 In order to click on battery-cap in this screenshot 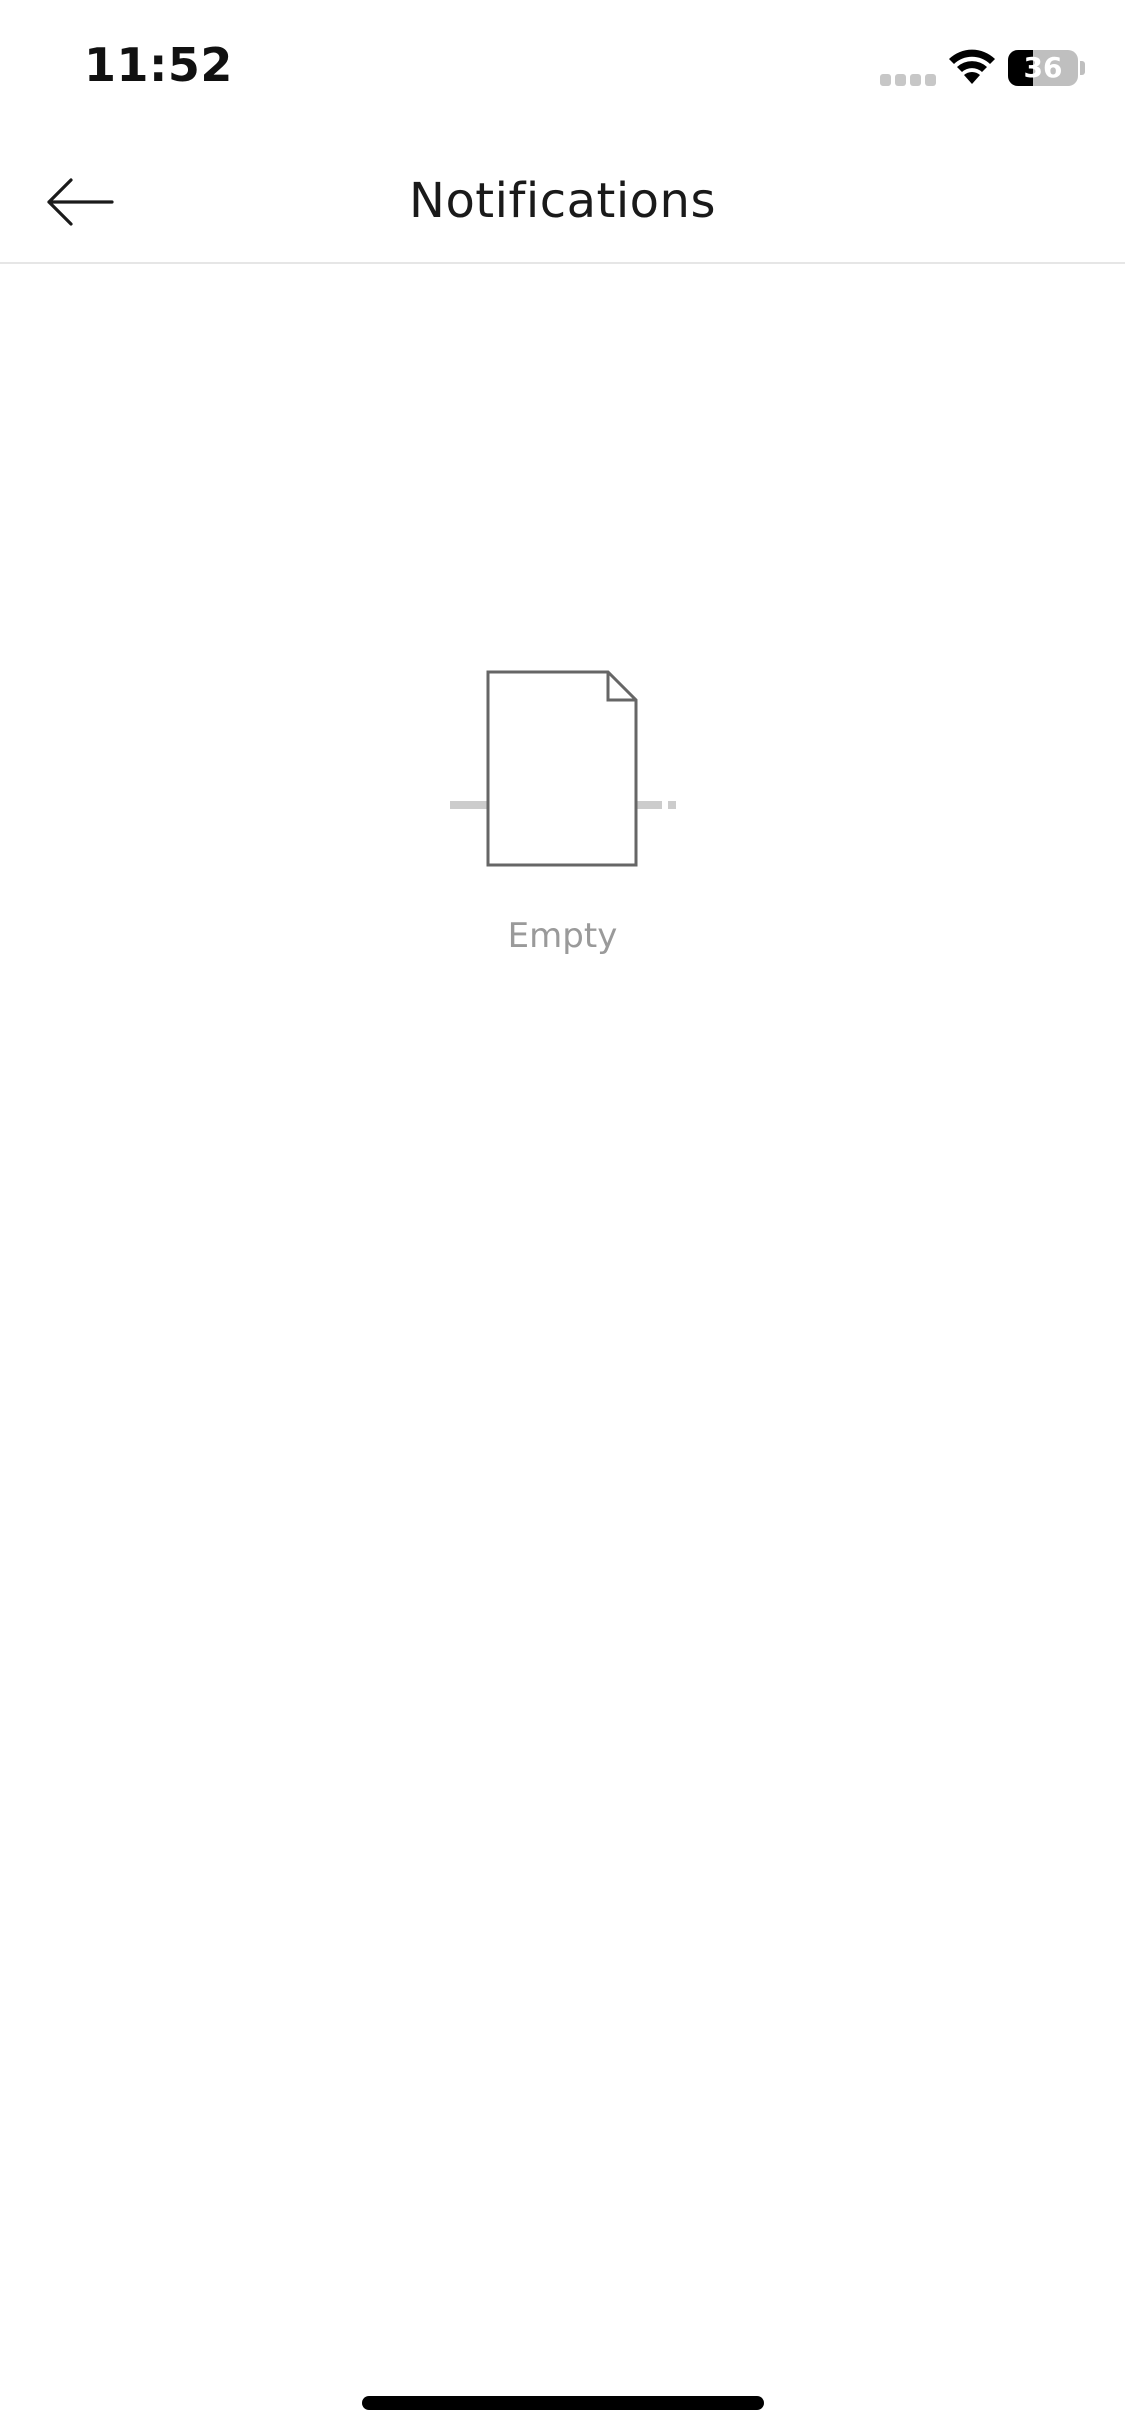, I will do `click(1082, 68)`.